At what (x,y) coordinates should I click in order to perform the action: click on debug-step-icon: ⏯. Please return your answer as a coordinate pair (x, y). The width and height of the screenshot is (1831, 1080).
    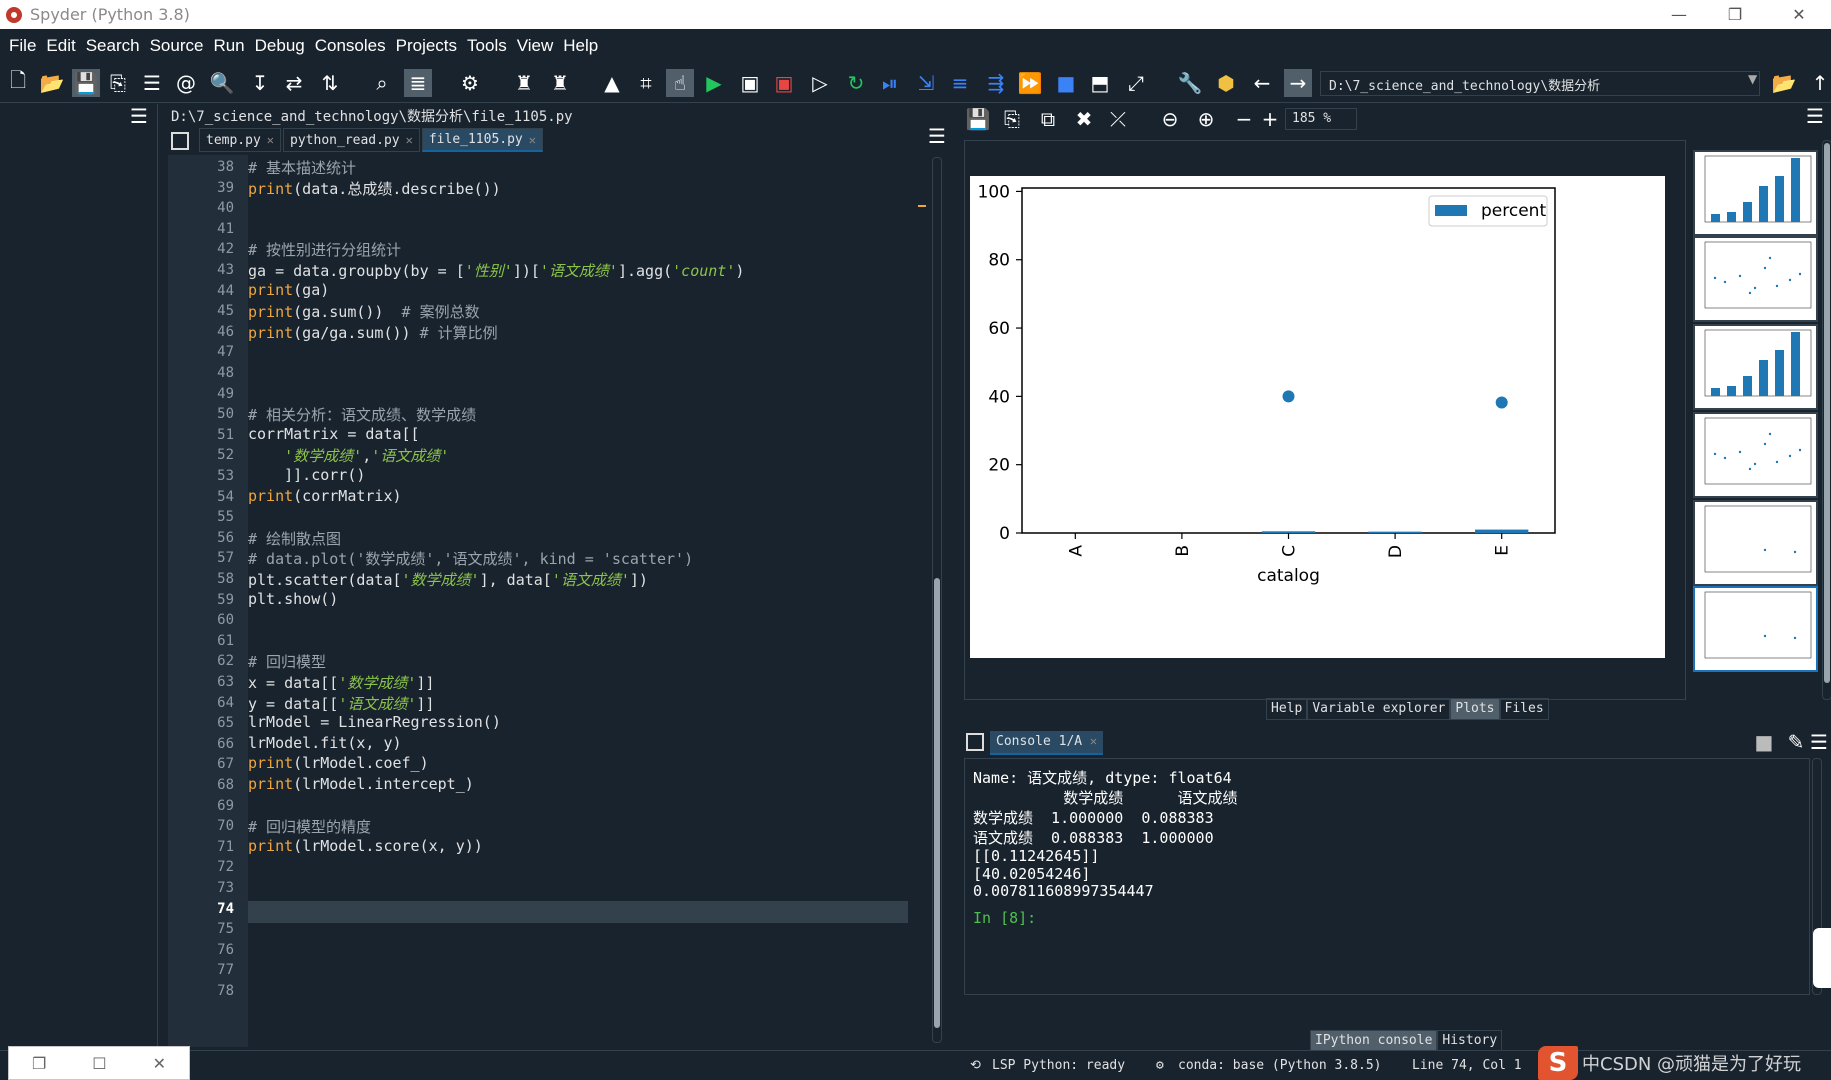
    Looking at the image, I should click on (890, 83).